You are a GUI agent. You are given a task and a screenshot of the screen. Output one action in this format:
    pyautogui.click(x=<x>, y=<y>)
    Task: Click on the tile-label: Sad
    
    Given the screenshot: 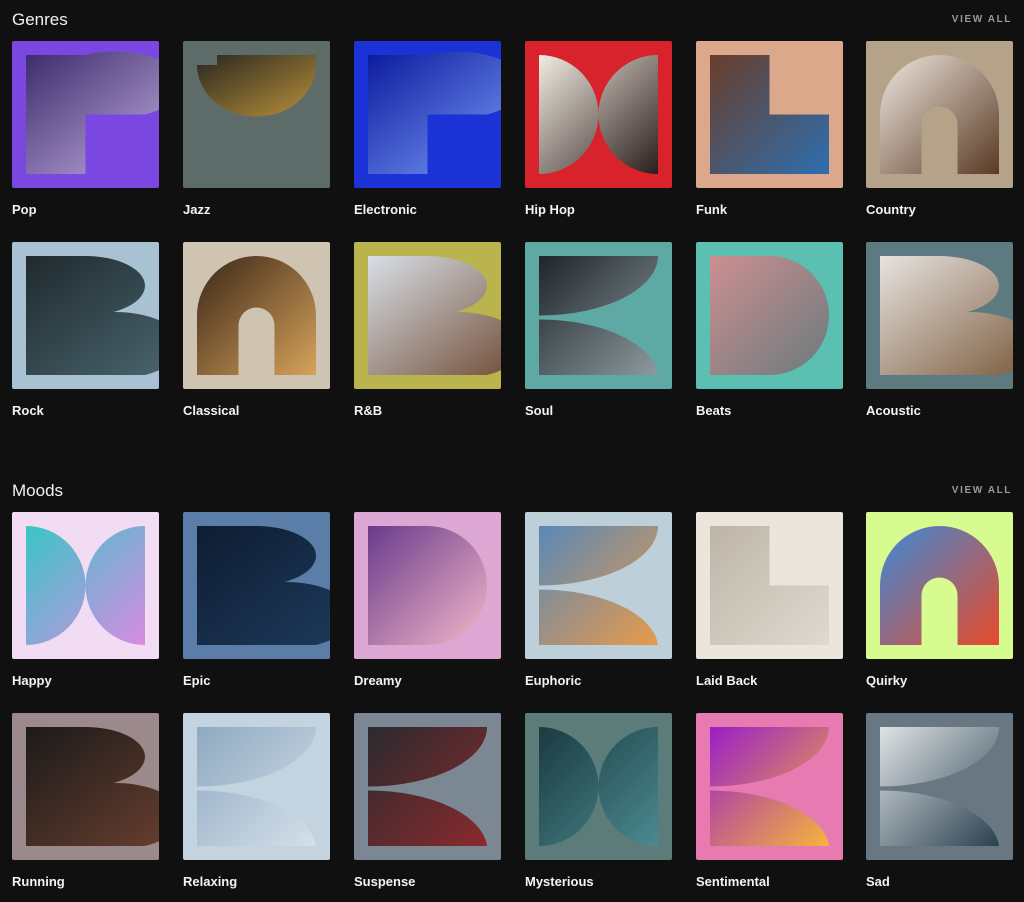 What is the action you would take?
    pyautogui.click(x=878, y=881)
    